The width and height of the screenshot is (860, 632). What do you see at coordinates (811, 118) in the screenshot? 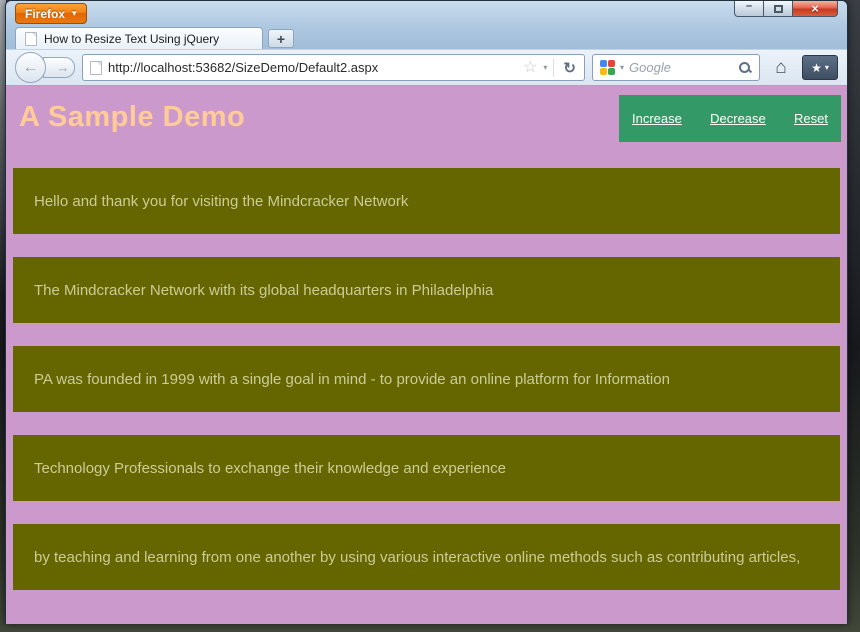
I see `reset-link: Reset` at bounding box center [811, 118].